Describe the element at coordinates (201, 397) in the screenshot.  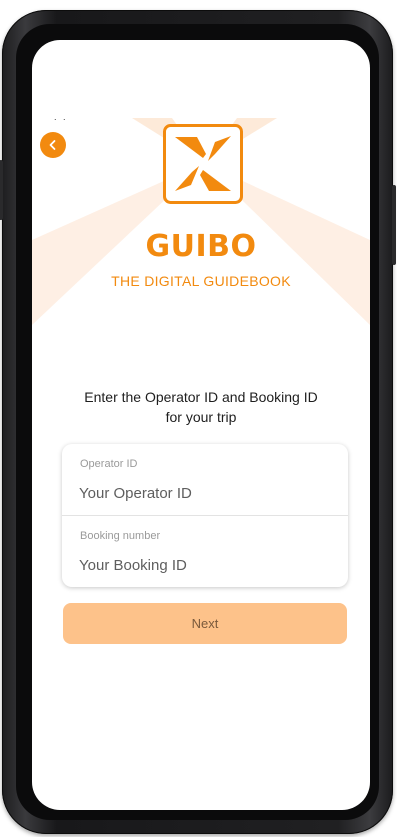
I see `instruction-line-1: Enter the Operator ID and Booking ID` at that location.